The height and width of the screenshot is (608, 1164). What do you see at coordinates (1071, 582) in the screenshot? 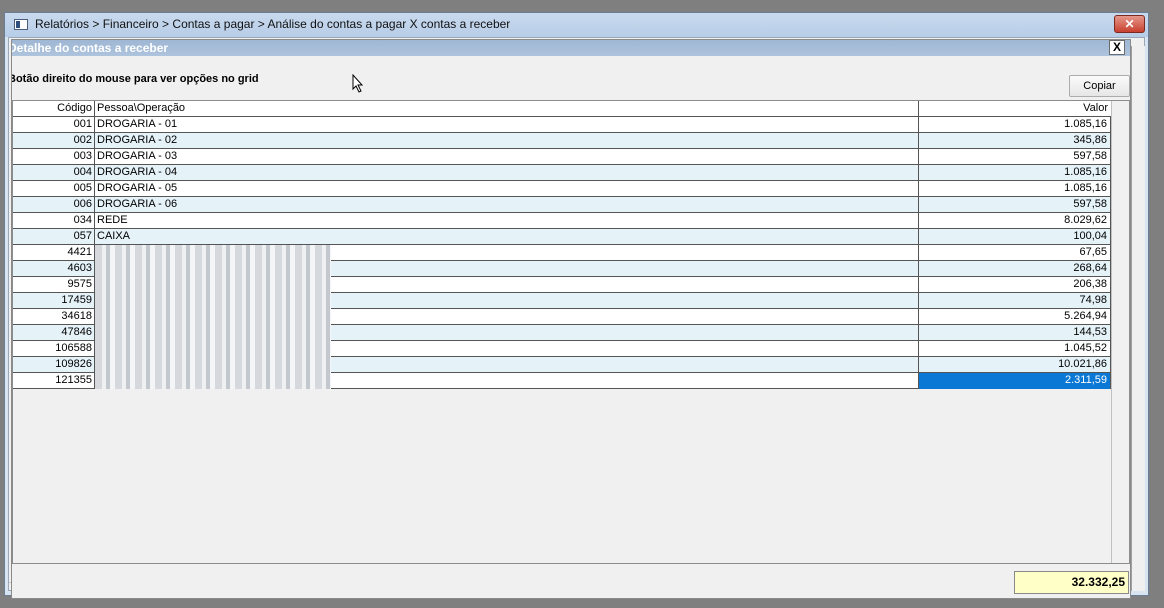
I see `total-value: 32.332,25` at bounding box center [1071, 582].